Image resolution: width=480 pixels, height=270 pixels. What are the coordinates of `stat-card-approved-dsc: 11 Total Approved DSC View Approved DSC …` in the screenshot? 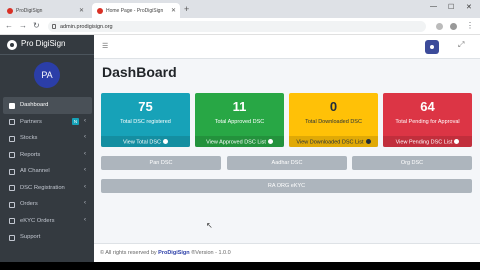 It's located at (239, 120).